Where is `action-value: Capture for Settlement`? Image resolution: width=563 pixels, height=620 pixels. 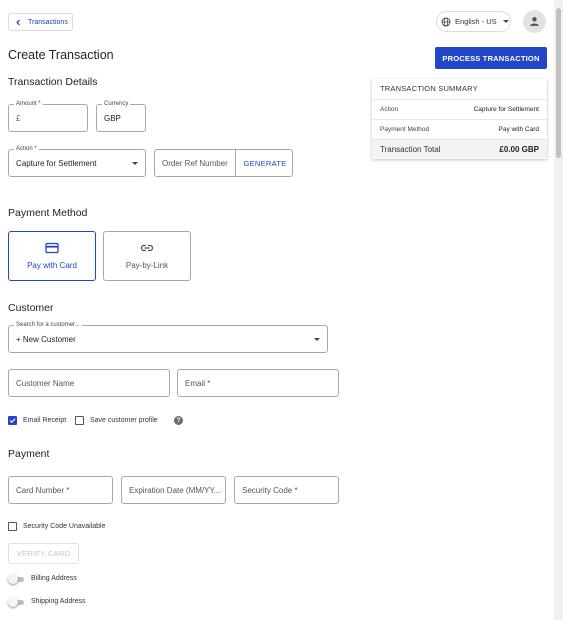
action-value: Capture for Settlement is located at coordinates (56, 163).